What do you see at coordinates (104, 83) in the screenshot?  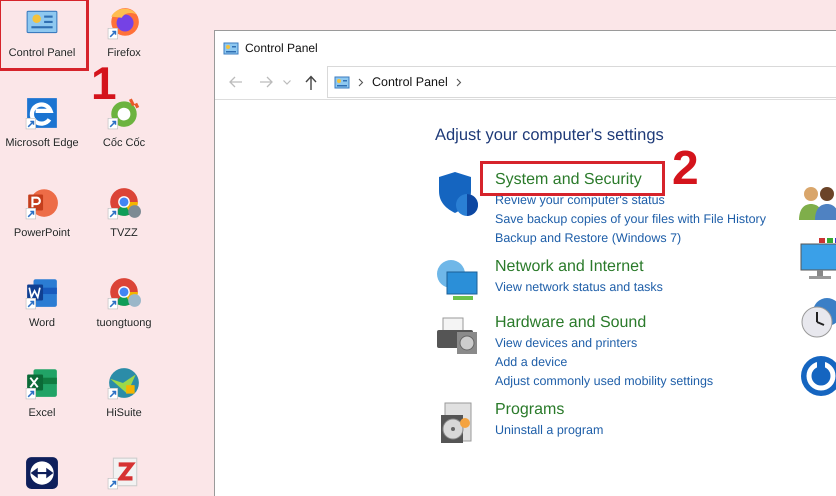 I see `step-number: 1` at bounding box center [104, 83].